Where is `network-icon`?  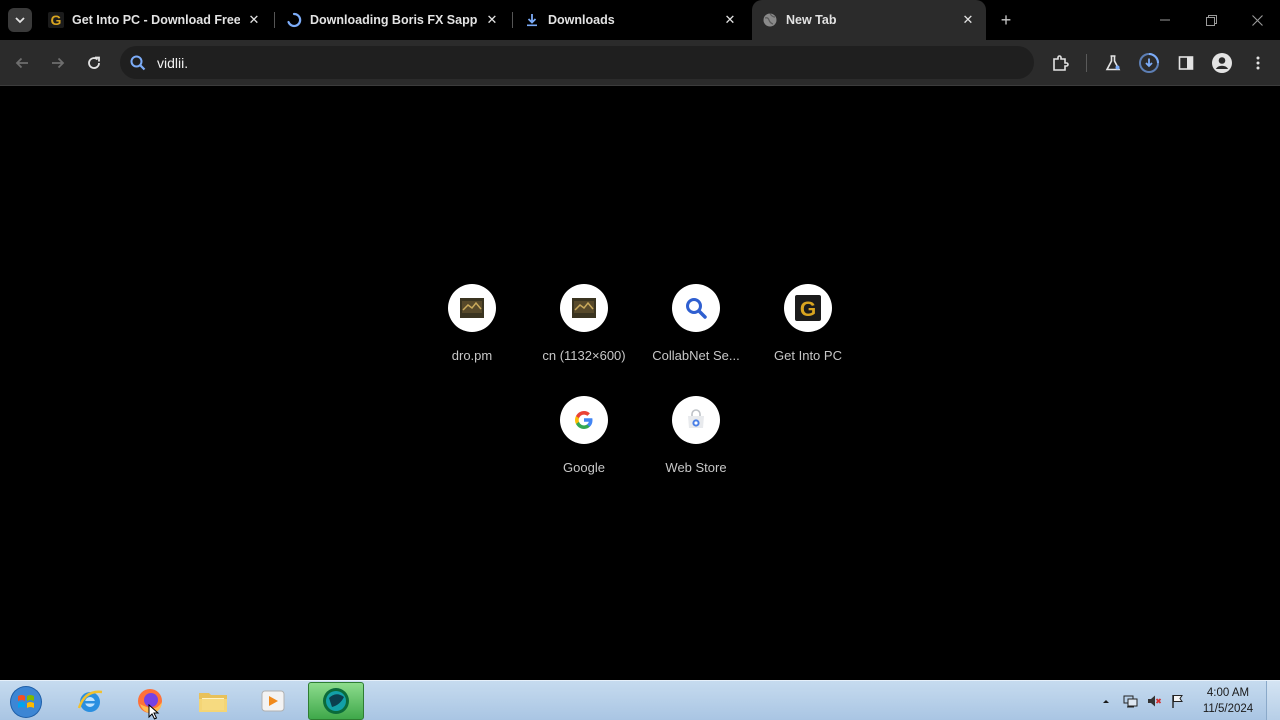
network-icon is located at coordinates (1130, 701).